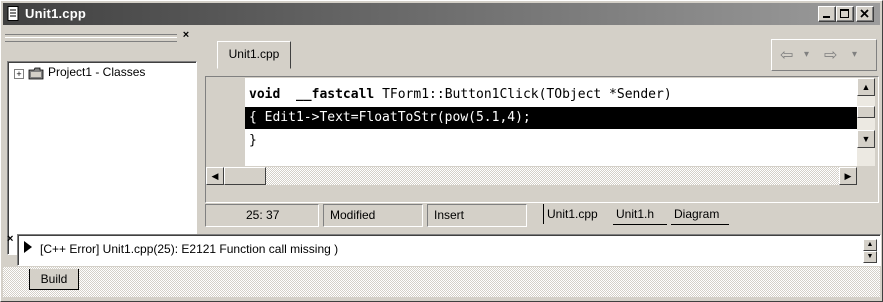  Describe the element at coordinates (13, 13) in the screenshot. I see `document-icon` at that location.